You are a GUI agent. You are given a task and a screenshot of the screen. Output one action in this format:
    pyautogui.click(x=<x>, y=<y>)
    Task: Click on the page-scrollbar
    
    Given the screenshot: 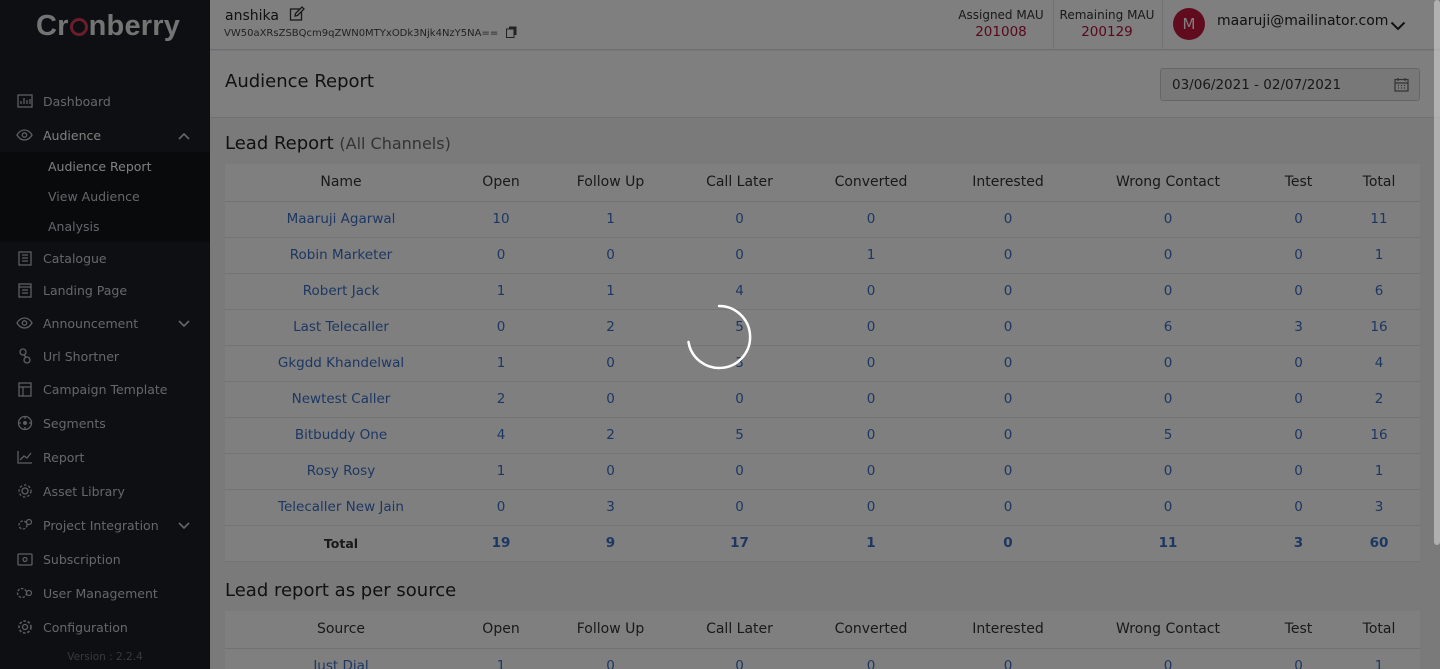 What is the action you would take?
    pyautogui.click(x=1437, y=272)
    